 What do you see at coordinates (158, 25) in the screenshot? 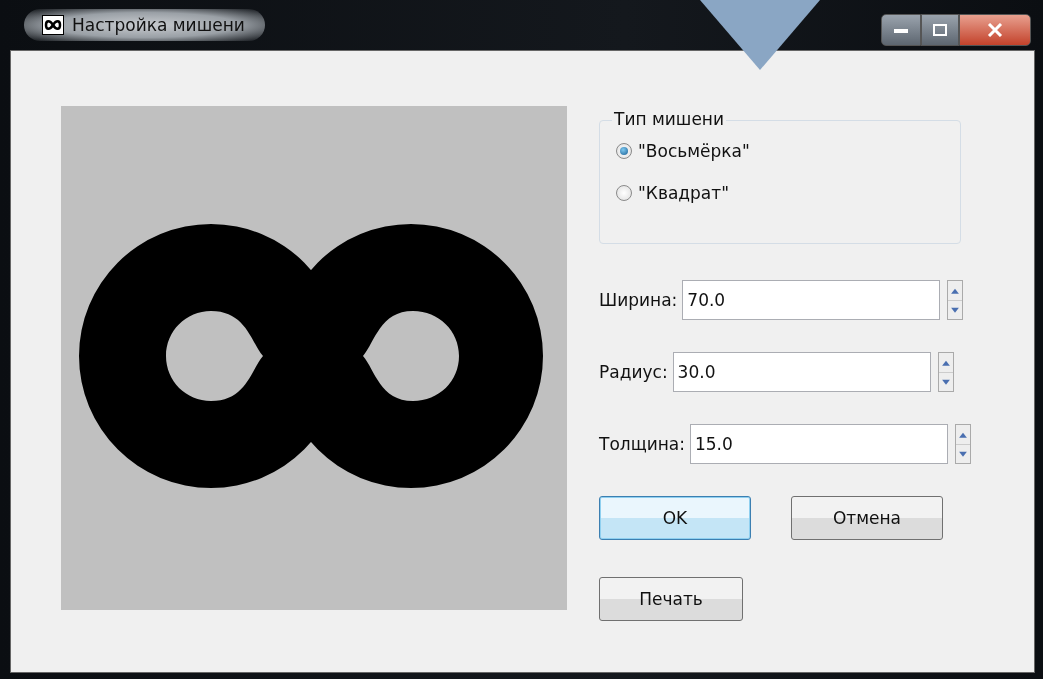
I see `window-title: Настройка мишени` at bounding box center [158, 25].